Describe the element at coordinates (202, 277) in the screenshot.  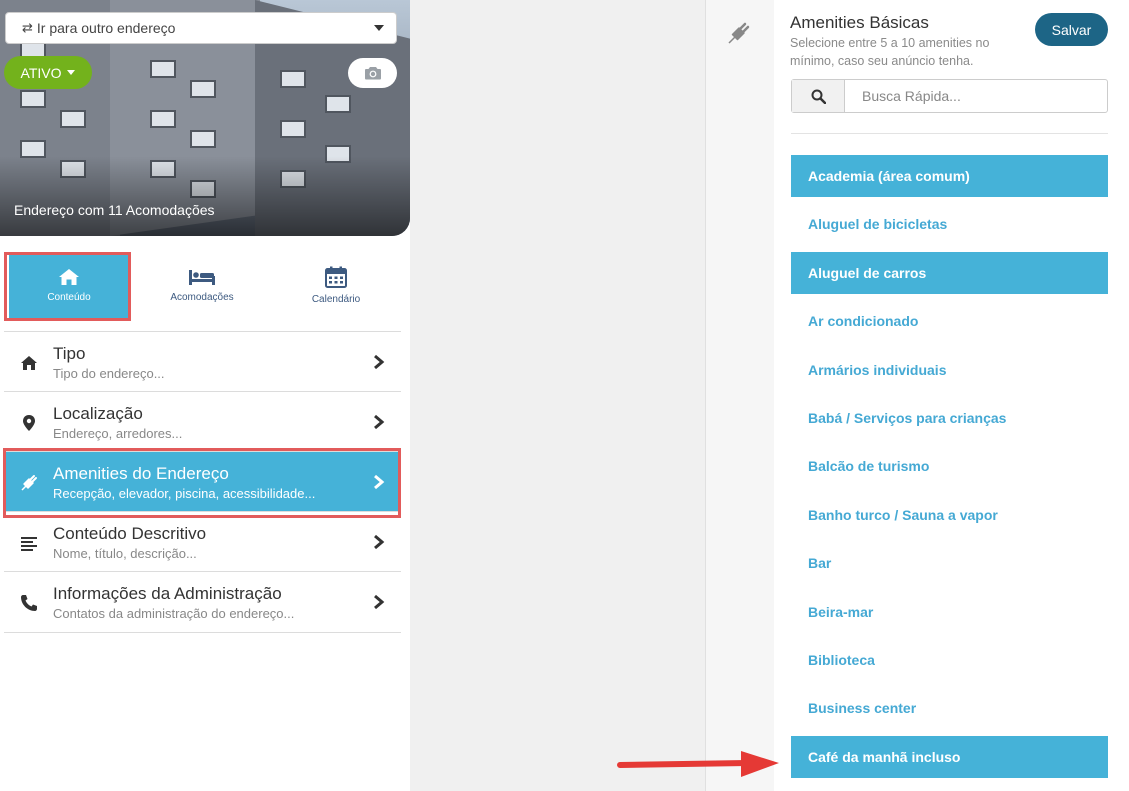
I see `bed-icon` at that location.